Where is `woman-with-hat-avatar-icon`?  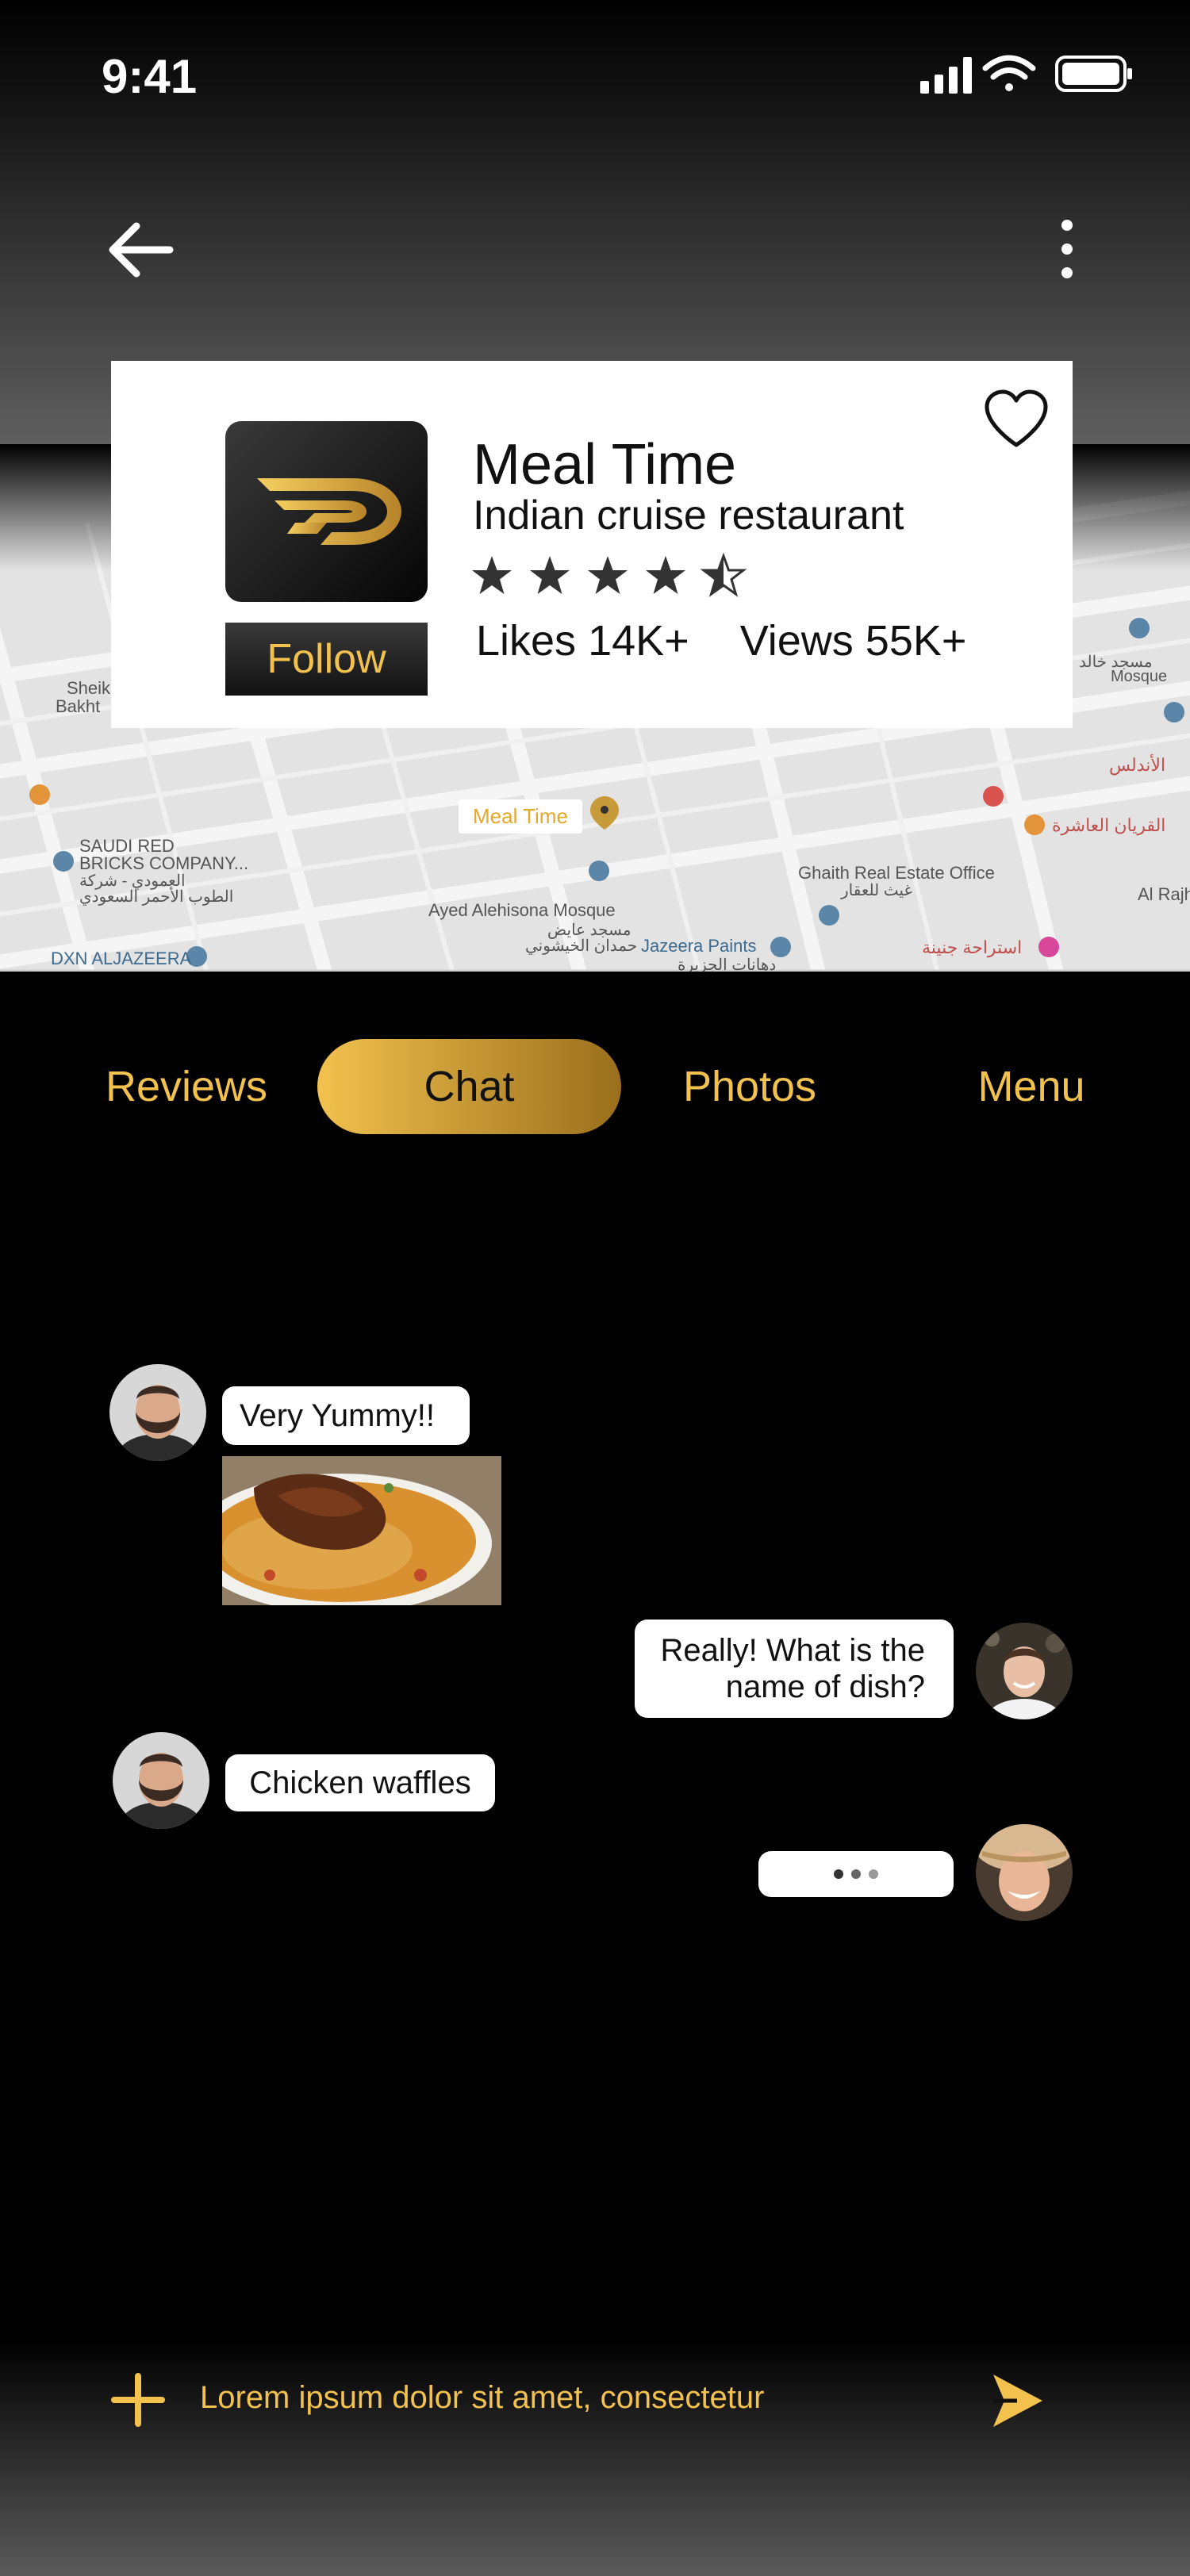 woman-with-hat-avatar-icon is located at coordinates (1024, 1873).